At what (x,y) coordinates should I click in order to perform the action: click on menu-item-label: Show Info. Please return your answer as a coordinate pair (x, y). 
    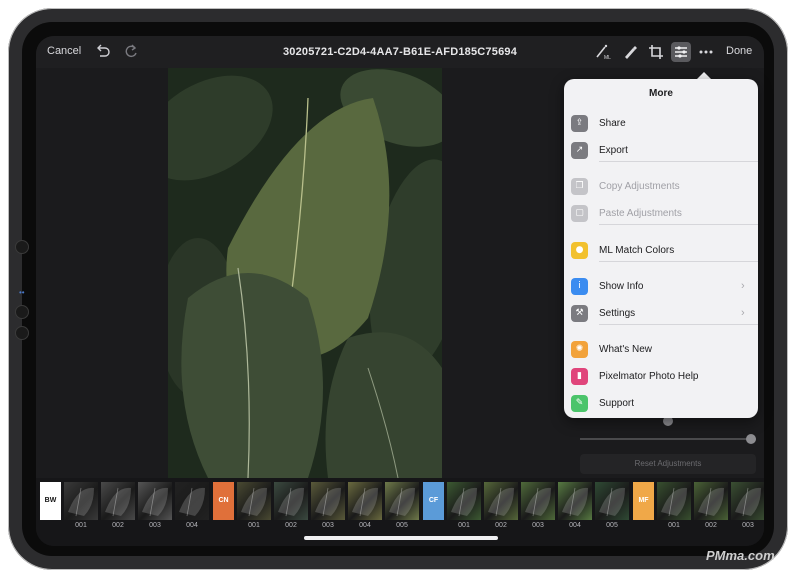
    Looking at the image, I should click on (621, 286).